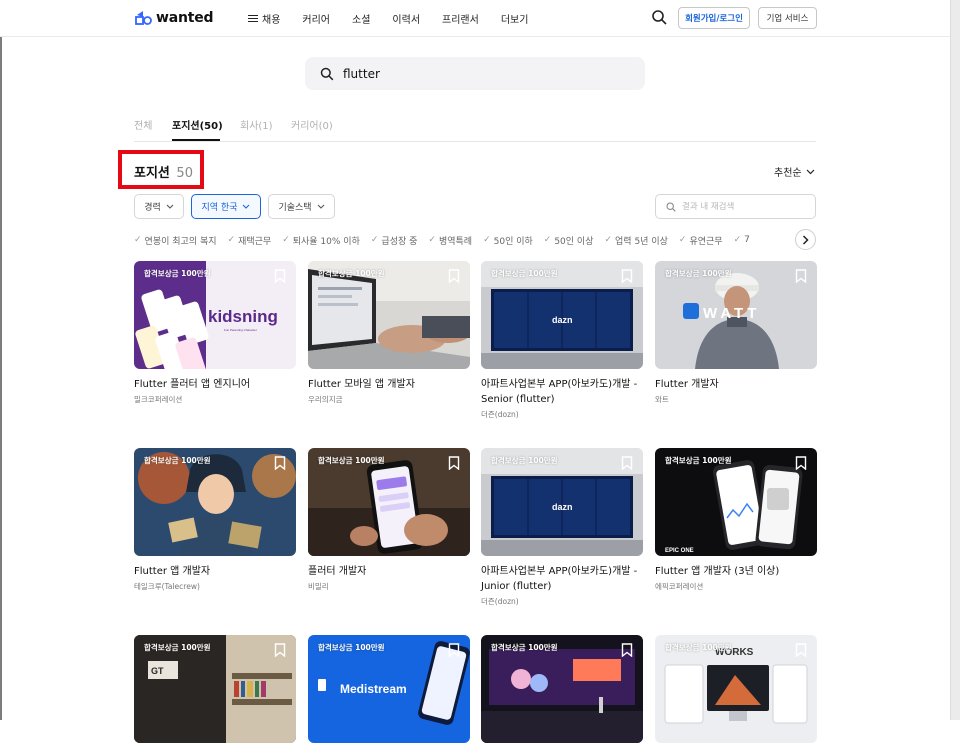 The height and width of the screenshot is (743, 960). I want to click on job-thumbnail: EPIC ONE 합격보상금 100만원, so click(736, 502).